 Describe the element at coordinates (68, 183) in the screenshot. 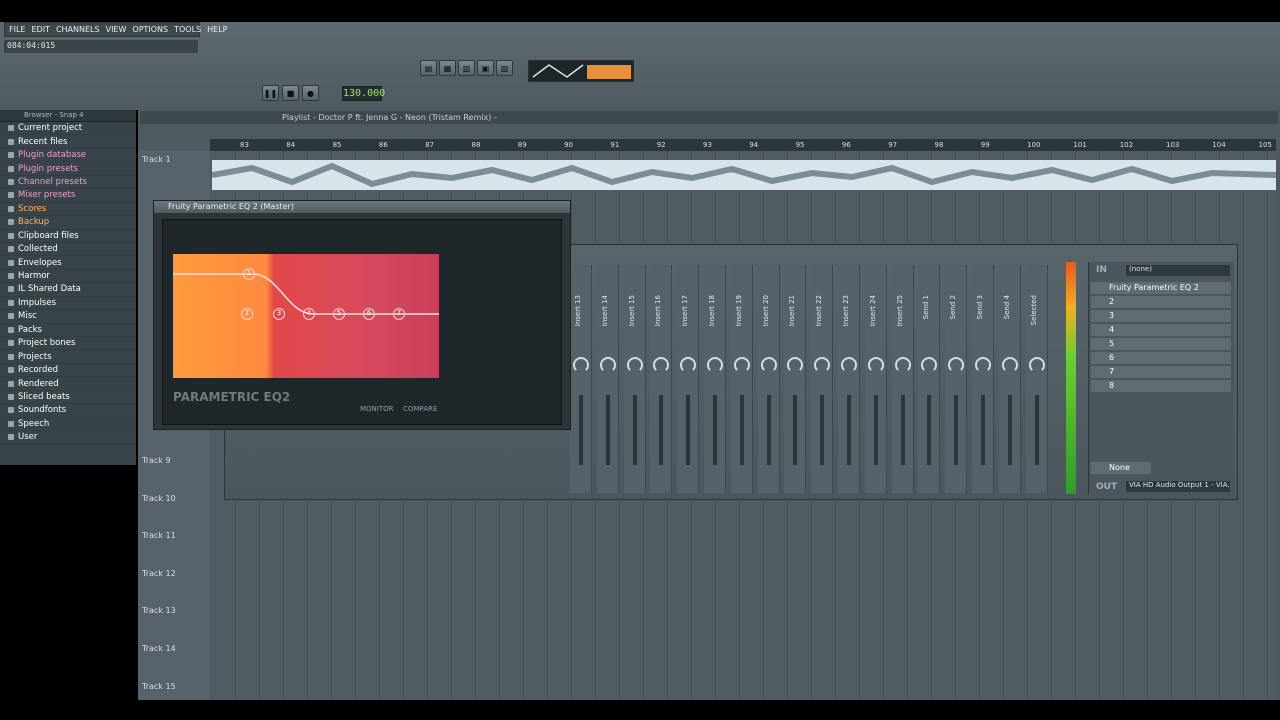

I see `browser-item: Channel presets` at that location.